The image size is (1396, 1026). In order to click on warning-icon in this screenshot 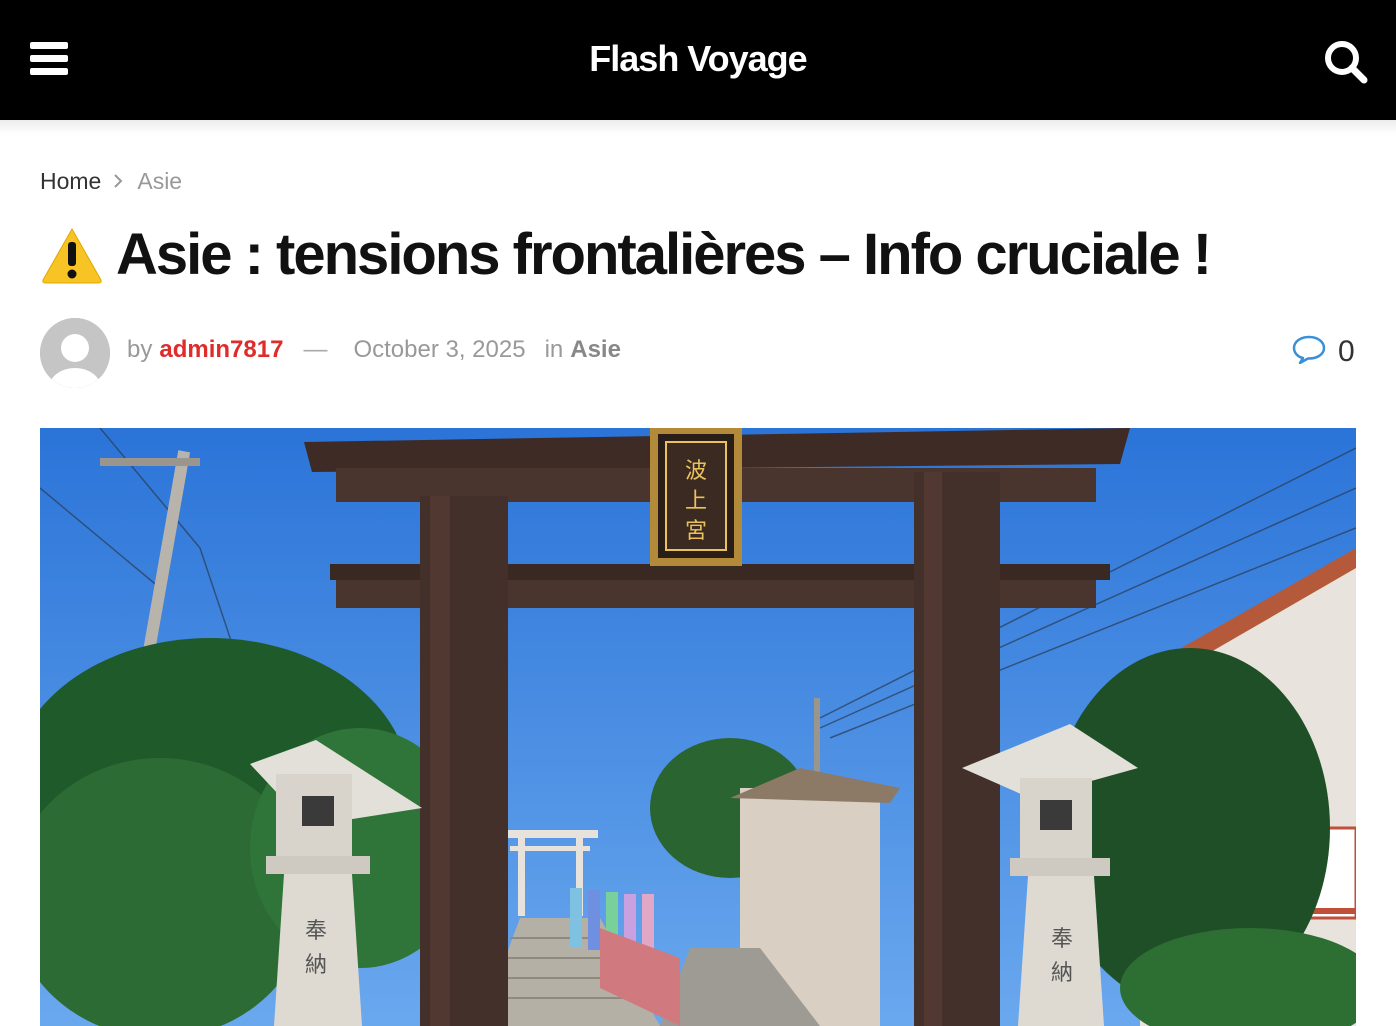, I will do `click(72, 255)`.